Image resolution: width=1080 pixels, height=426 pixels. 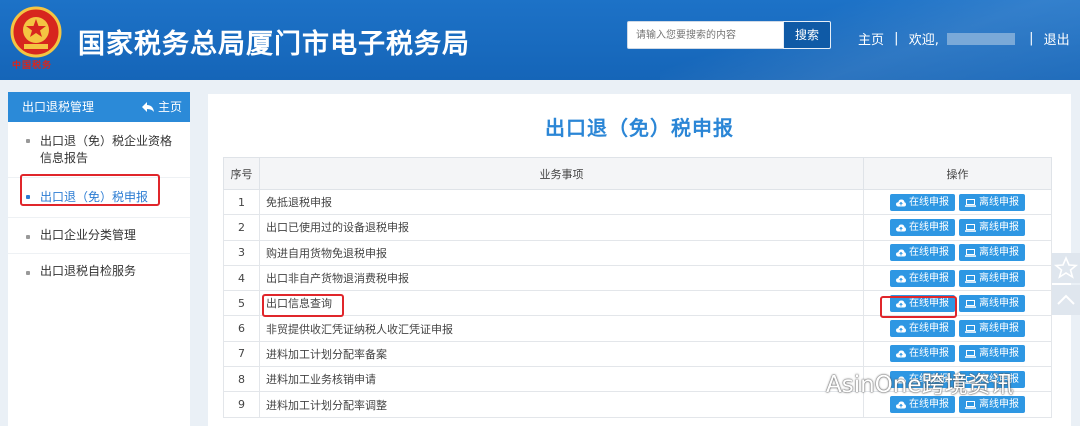 I want to click on masked-username, so click(x=980, y=38).